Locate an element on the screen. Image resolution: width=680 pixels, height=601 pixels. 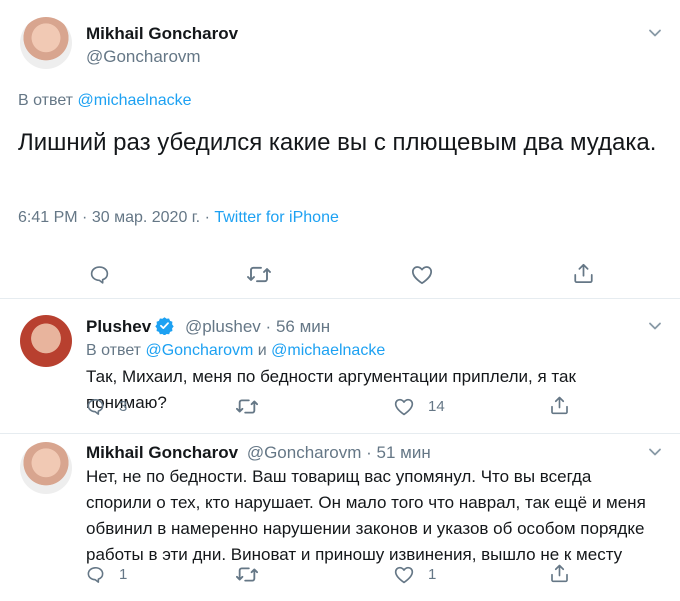
tweet-time: 6:41 PM is located at coordinates (48, 217).